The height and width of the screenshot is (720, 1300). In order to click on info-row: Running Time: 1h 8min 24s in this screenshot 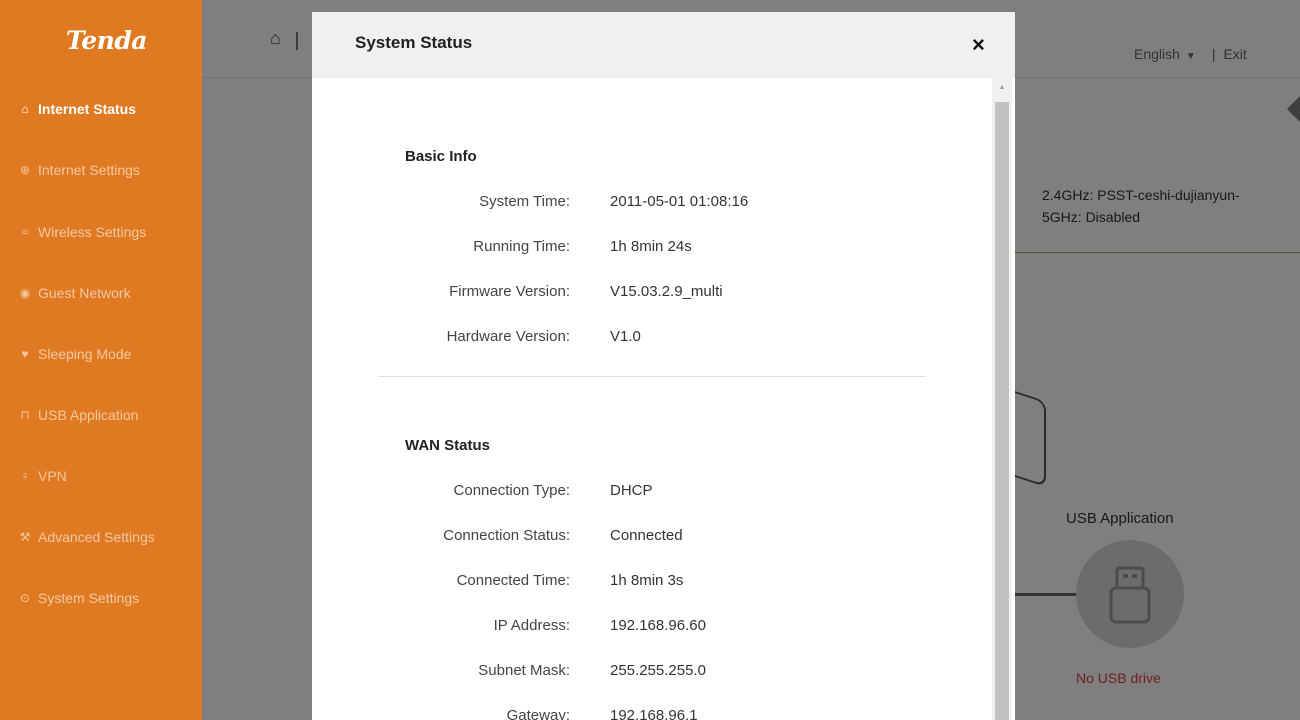, I will do `click(652, 248)`.